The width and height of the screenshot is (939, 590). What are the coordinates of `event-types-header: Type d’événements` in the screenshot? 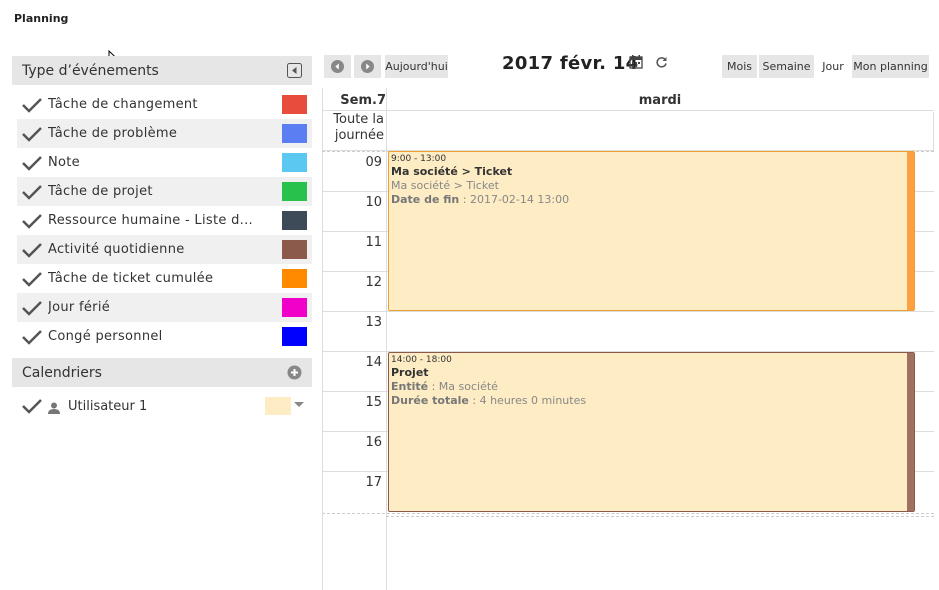 It's located at (162, 70).